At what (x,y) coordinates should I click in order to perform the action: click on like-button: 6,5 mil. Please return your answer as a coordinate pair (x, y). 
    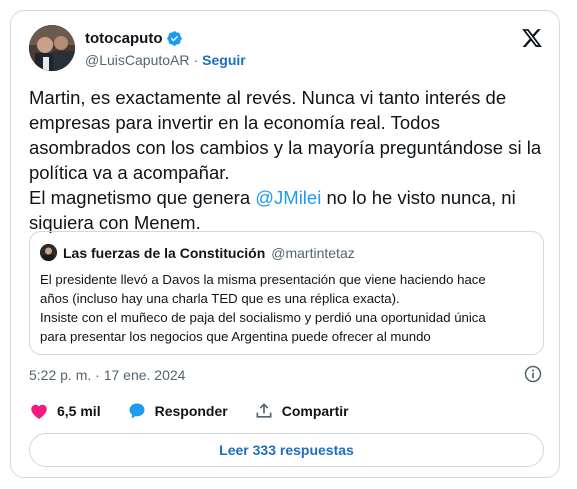
    Looking at the image, I should click on (65, 411).